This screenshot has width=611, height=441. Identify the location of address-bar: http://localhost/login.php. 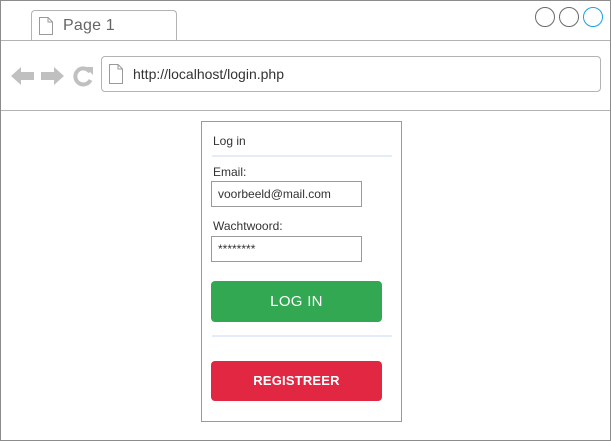
(351, 74).